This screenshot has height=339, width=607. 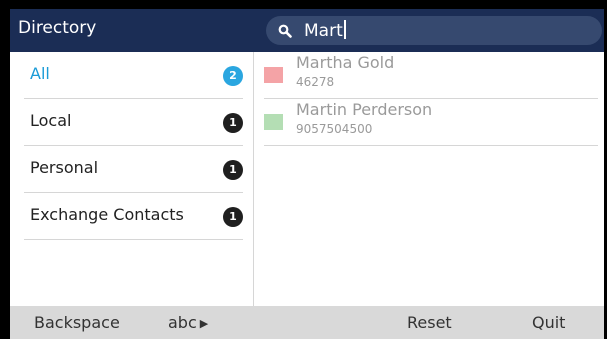 I want to click on search-value: Mart, so click(x=323, y=31).